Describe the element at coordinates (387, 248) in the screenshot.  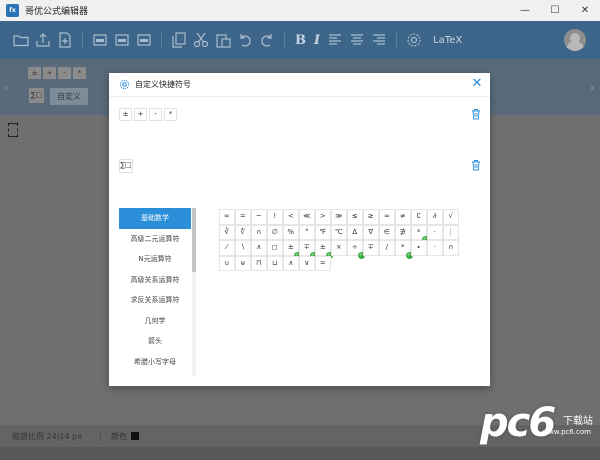
I see `symbol-cell: /` at that location.